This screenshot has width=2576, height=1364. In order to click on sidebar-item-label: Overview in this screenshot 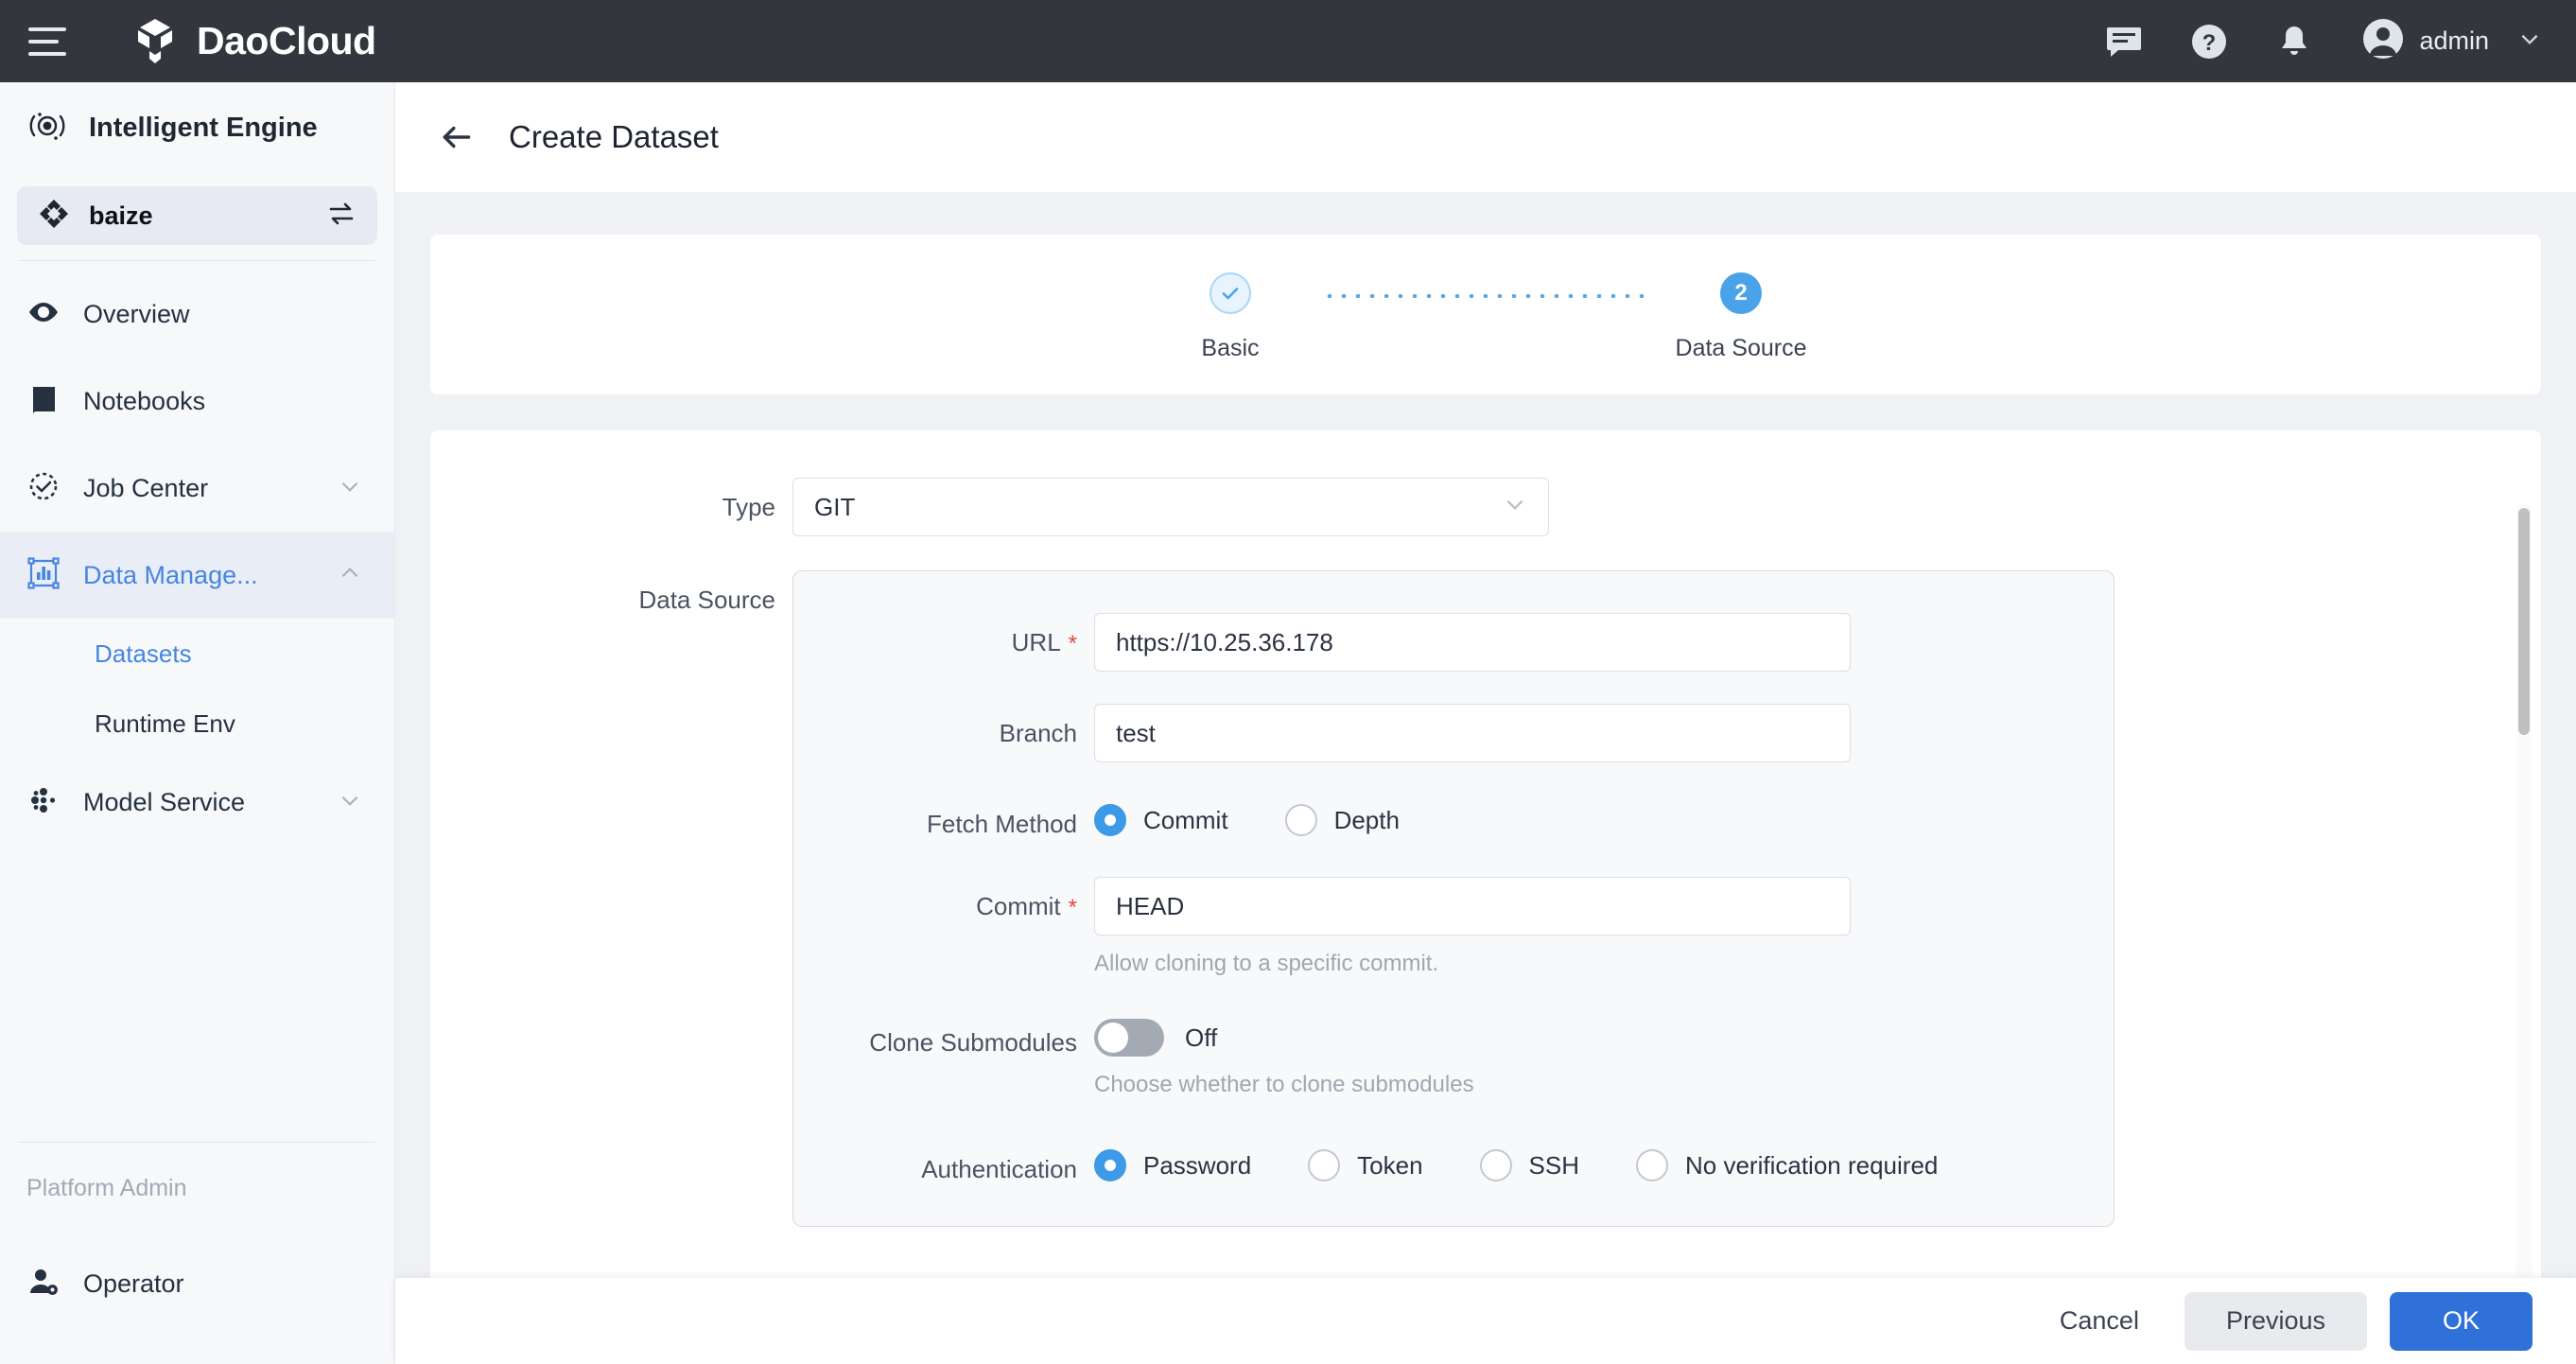, I will do `click(136, 313)`.